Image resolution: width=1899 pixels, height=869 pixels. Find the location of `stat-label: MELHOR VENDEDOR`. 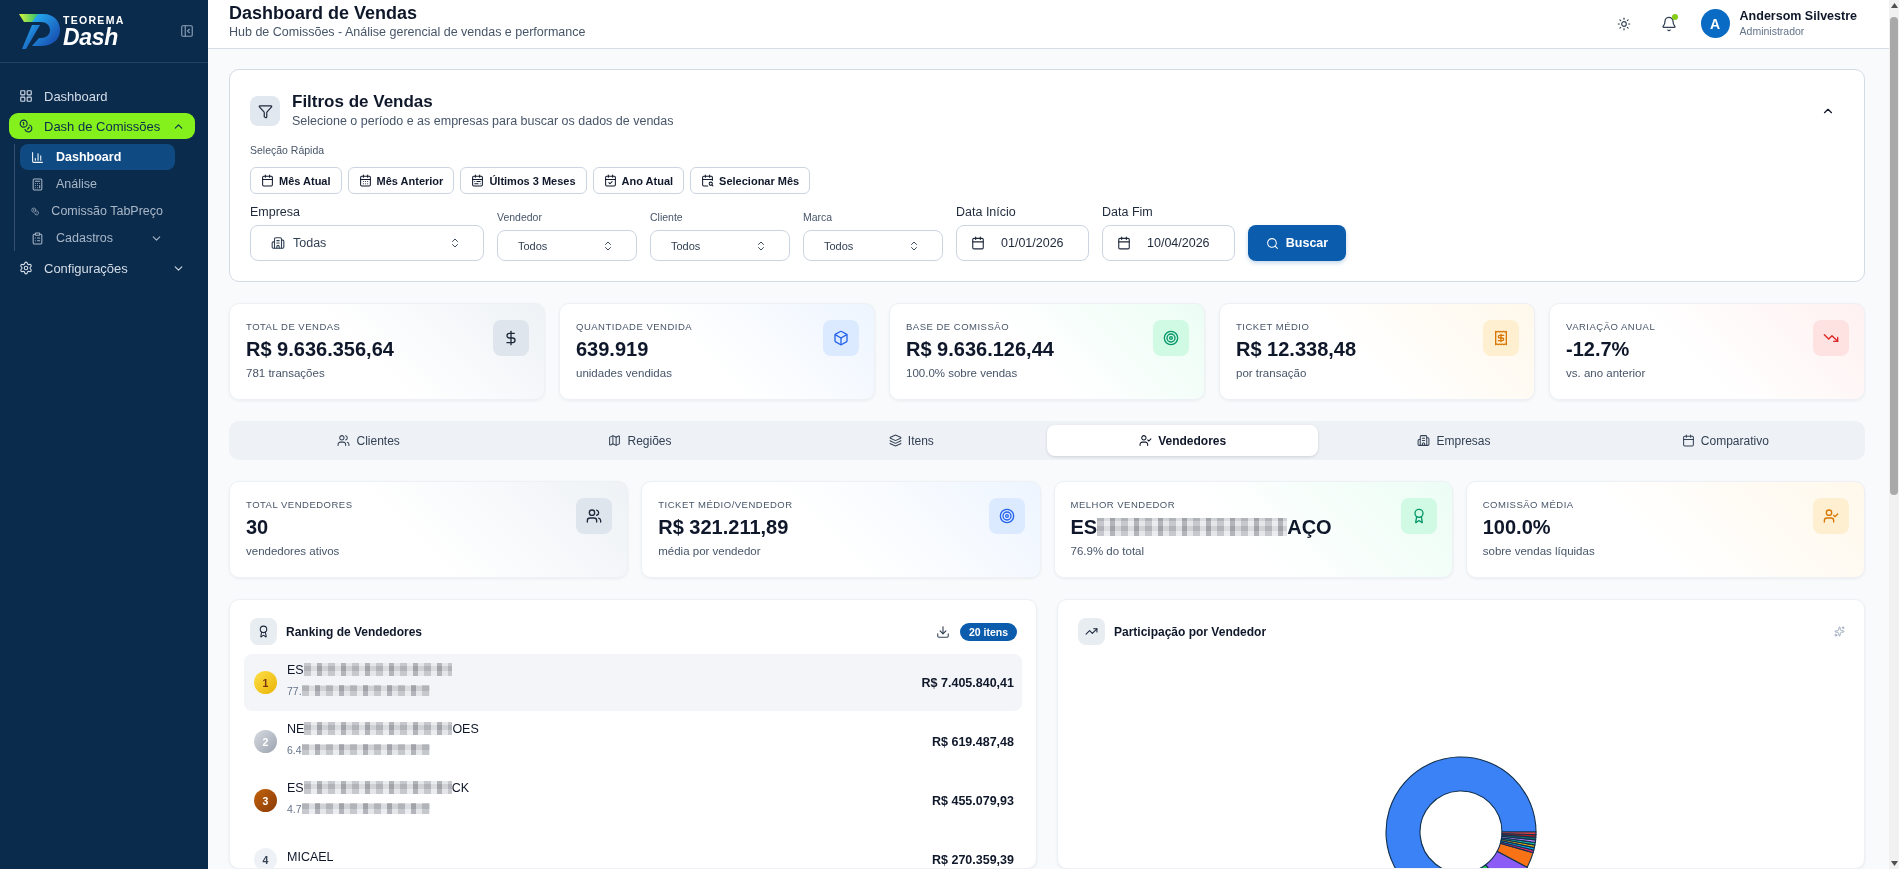

stat-label: MELHOR VENDEDOR is located at coordinates (1123, 504).